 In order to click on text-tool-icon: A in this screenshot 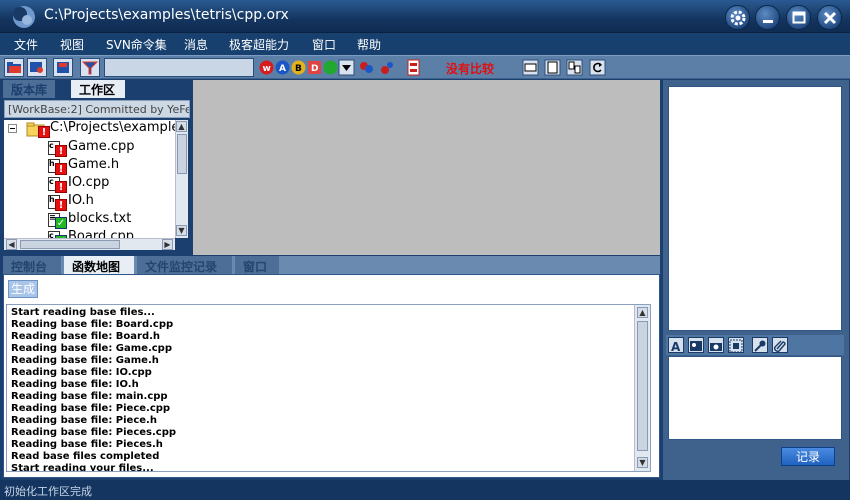, I will do `click(676, 345)`.